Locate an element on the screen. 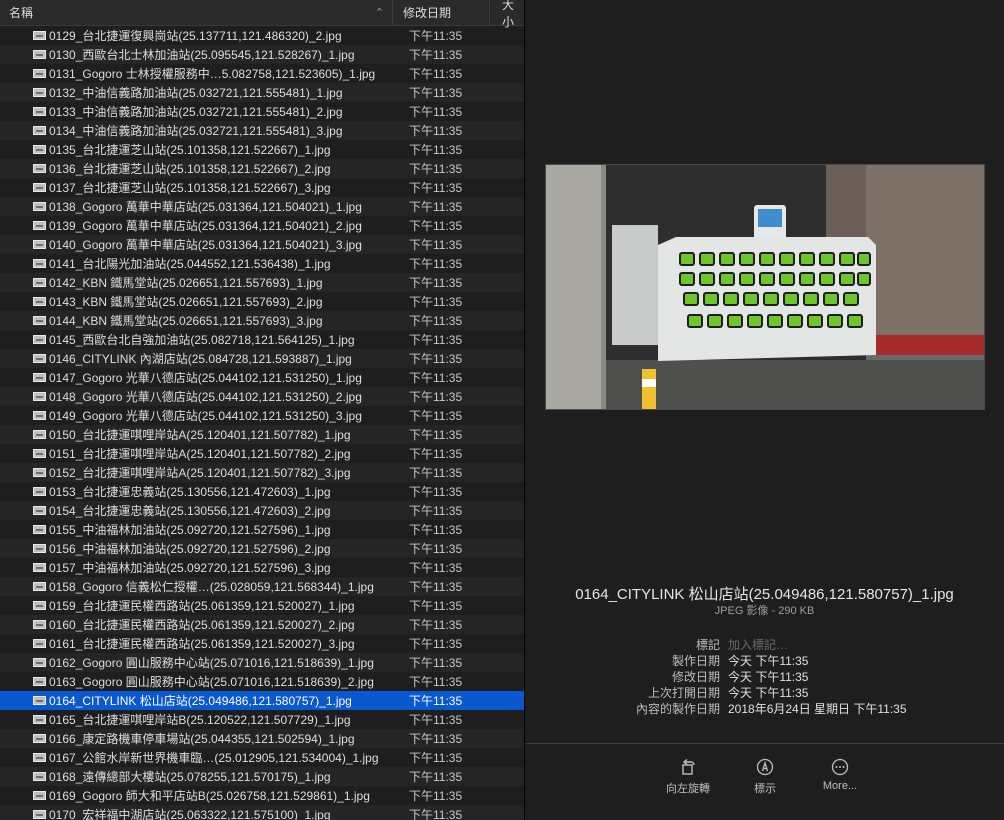  metadata-row: 上次打開日期 今天 下午11:35 is located at coordinates (764, 692).